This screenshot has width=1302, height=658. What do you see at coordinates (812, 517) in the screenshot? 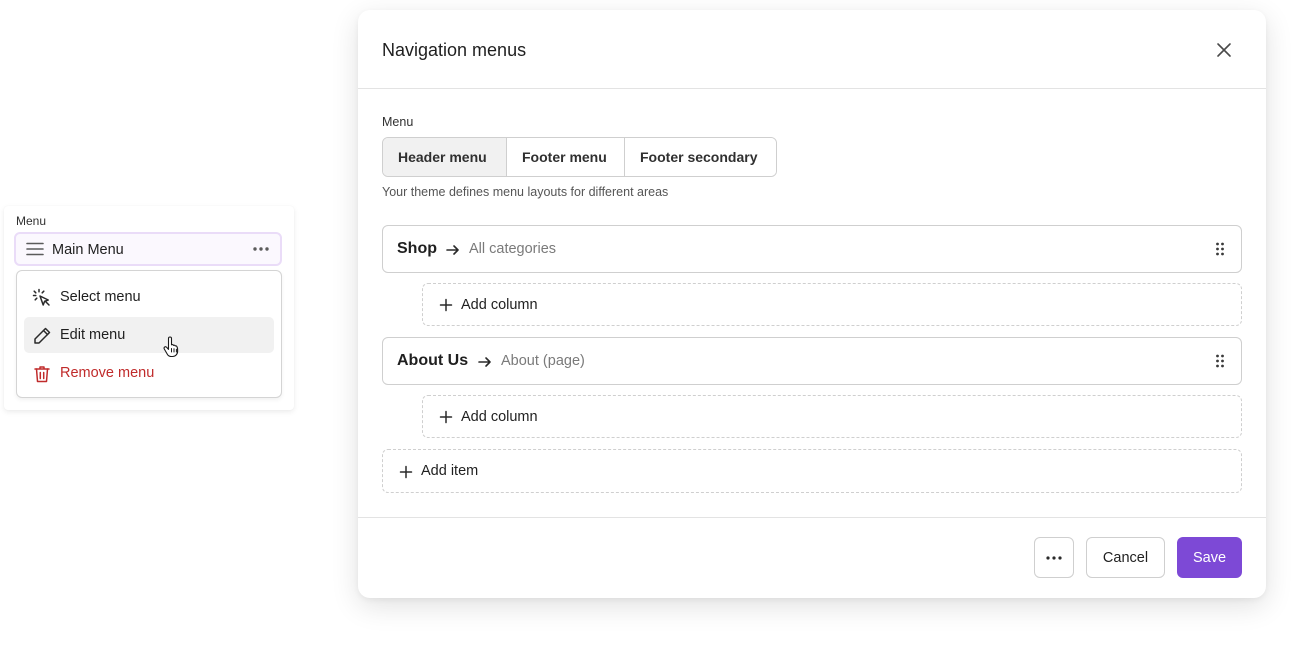
I see `footer-divider` at bounding box center [812, 517].